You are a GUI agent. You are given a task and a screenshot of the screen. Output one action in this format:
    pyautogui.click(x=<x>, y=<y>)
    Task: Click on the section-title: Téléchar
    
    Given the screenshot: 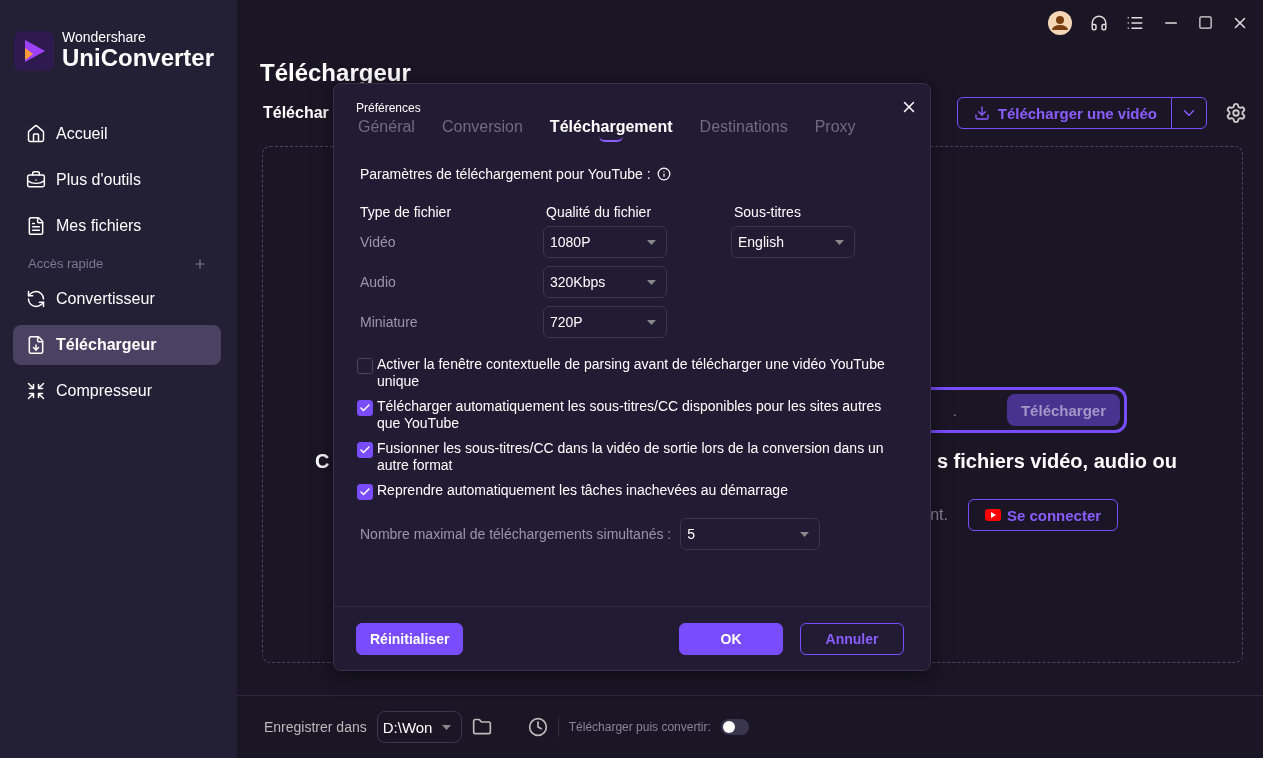 What is the action you would take?
    pyautogui.click(x=296, y=113)
    